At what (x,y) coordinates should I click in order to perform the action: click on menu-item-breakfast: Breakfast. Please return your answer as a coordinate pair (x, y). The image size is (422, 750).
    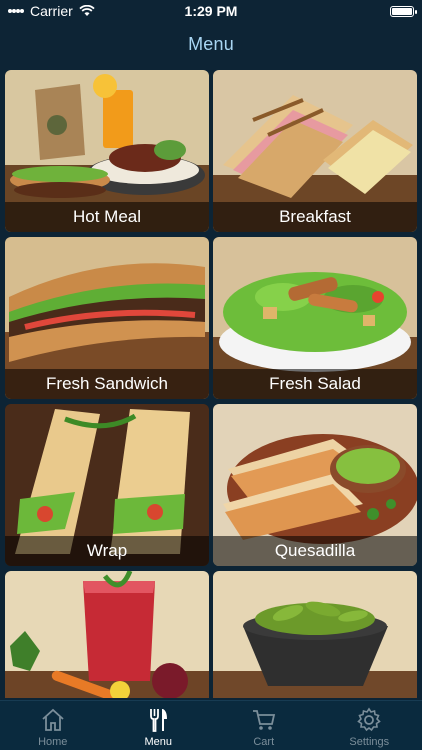
    Looking at the image, I should click on (315, 151).